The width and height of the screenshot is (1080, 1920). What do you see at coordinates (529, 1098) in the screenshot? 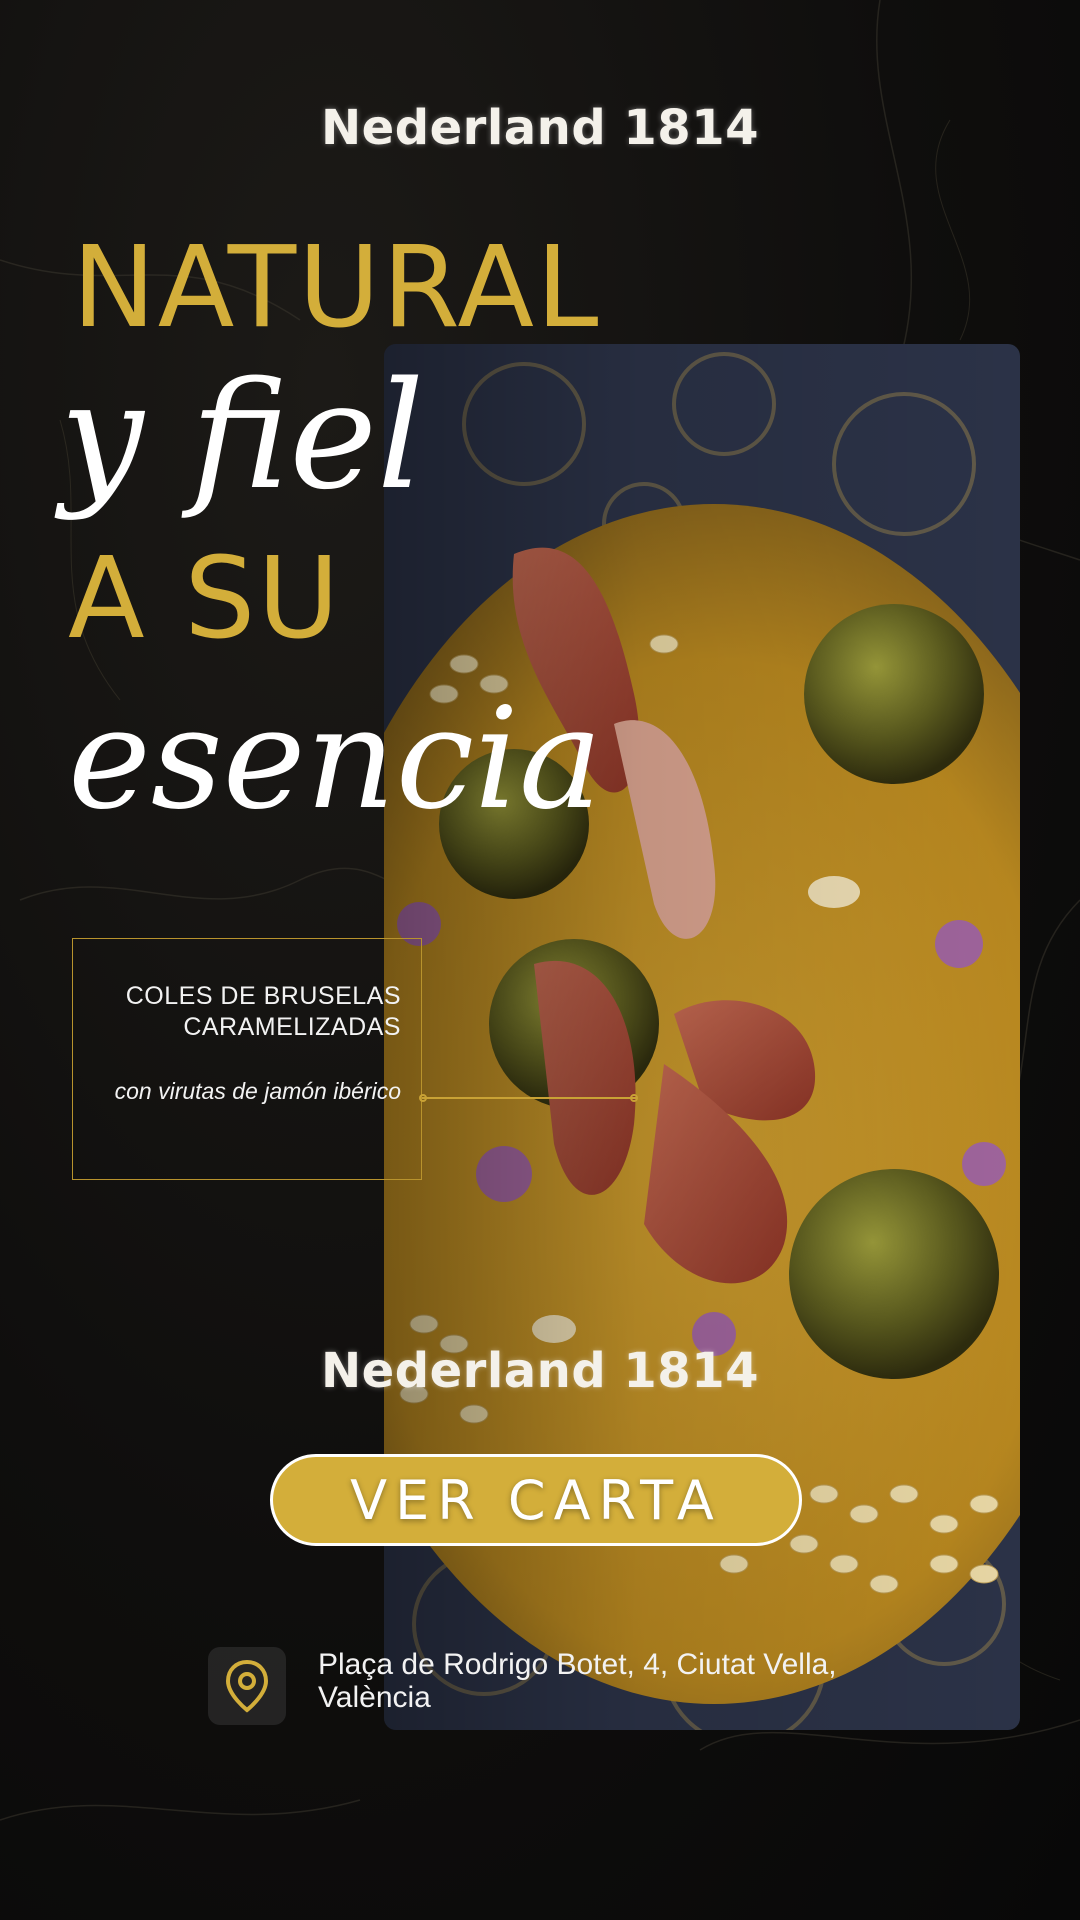
I see `dish-connector-line` at bounding box center [529, 1098].